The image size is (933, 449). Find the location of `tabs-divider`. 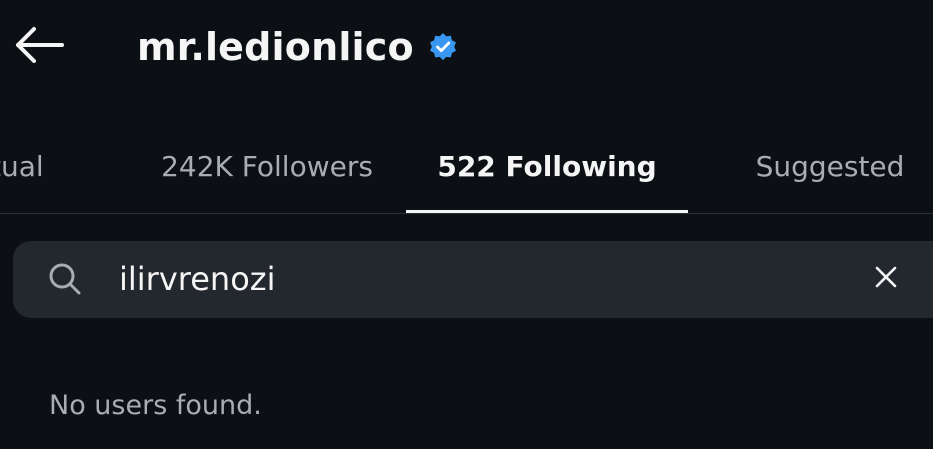

tabs-divider is located at coordinates (466, 213).